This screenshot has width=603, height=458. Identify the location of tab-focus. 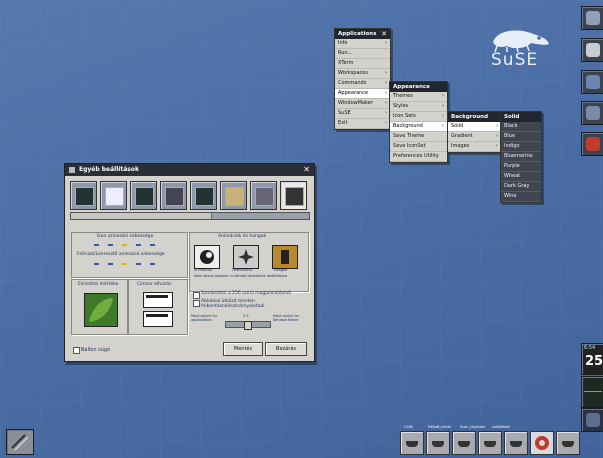
(113, 195).